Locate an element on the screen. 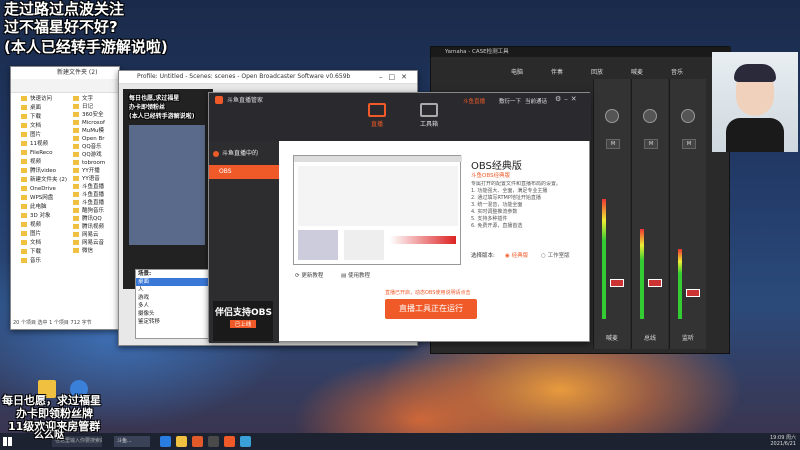  promo-banner: 伴侣支持OBS 已上线 is located at coordinates (243, 321).